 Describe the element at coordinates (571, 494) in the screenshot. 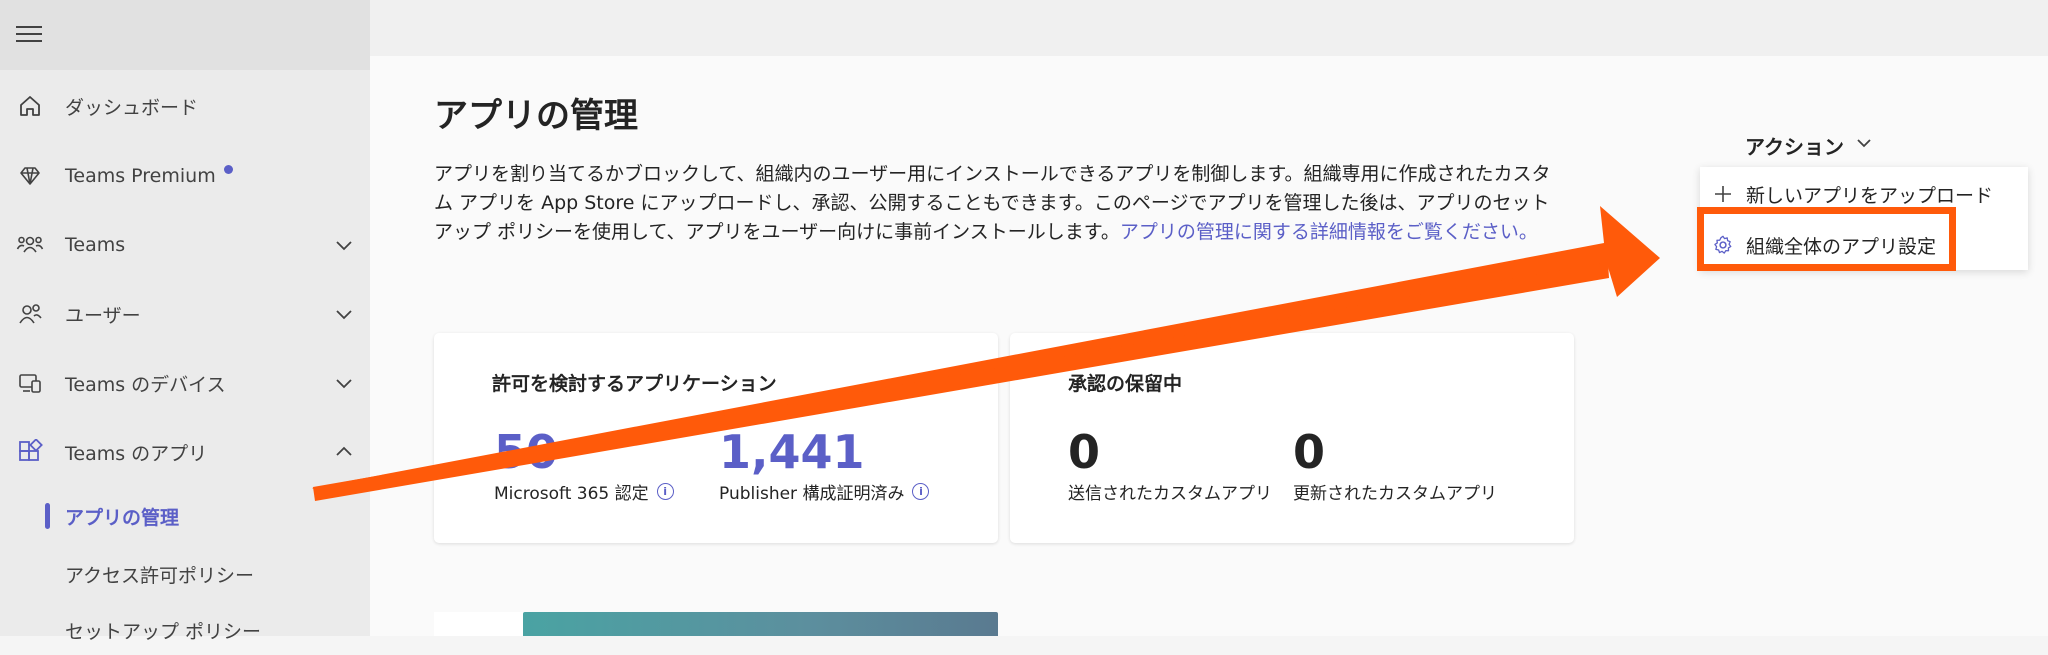

I see `stat-label: Microsoft 365 認定` at that location.